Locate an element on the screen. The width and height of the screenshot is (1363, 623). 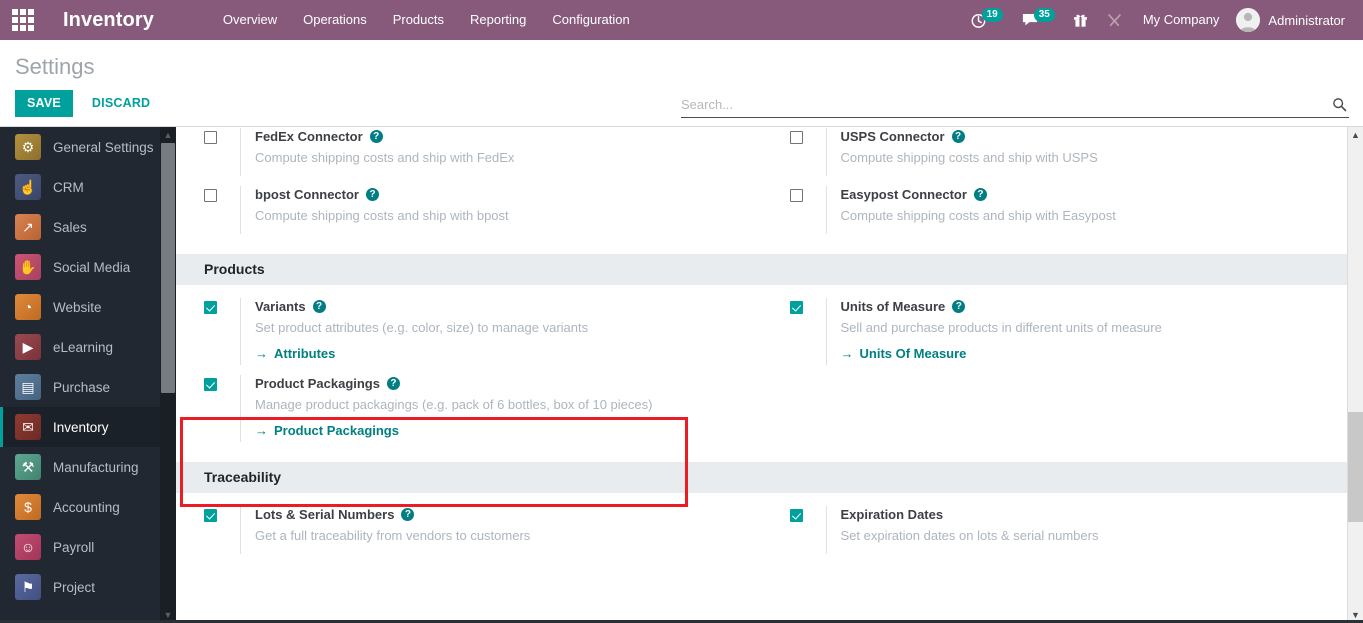
setting-title-text: Lots & Serial Numbers is located at coordinates (325, 514).